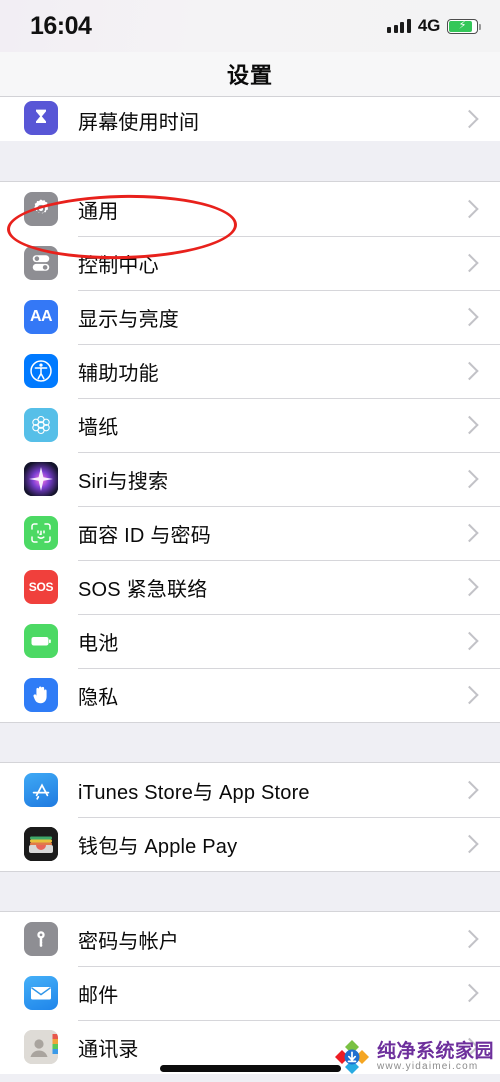 The width and height of the screenshot is (500, 1082). Describe the element at coordinates (428, 25) in the screenshot. I see `network-type-label: 4G` at that location.